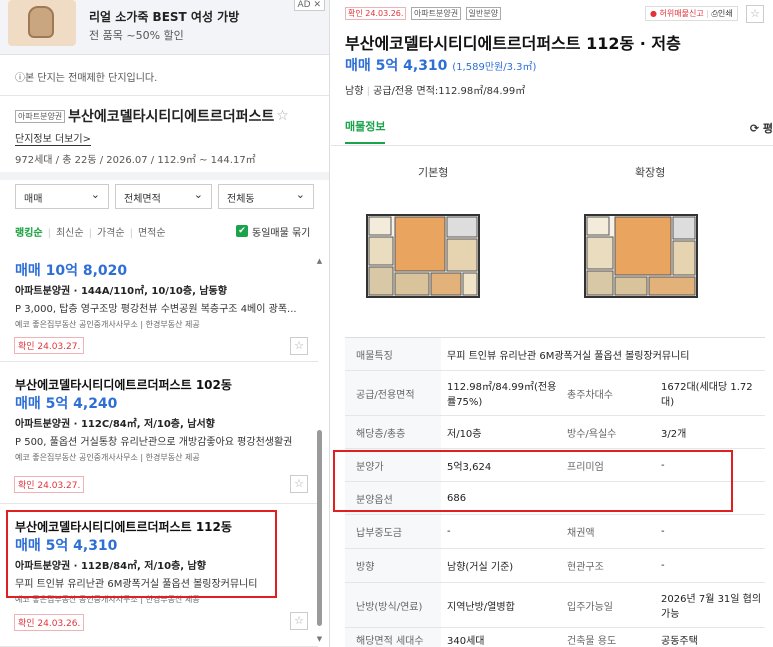 This screenshot has width=773, height=647. Describe the element at coordinates (555, 637) in the screenshot. I see `table-row: 해당면적 세대수 340세대 건축물 용도 공동주택` at that location.